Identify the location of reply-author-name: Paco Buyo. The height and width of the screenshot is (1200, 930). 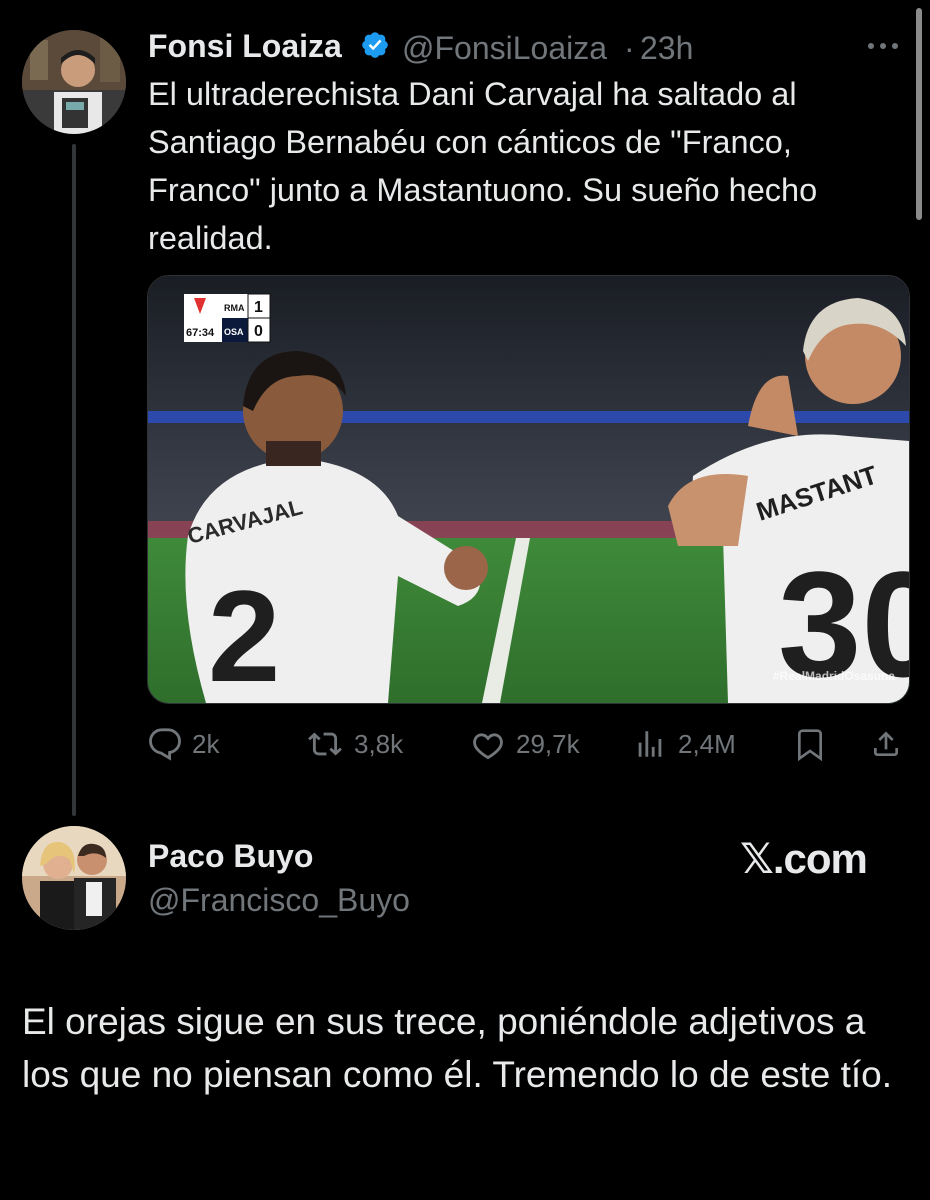
(230, 856).